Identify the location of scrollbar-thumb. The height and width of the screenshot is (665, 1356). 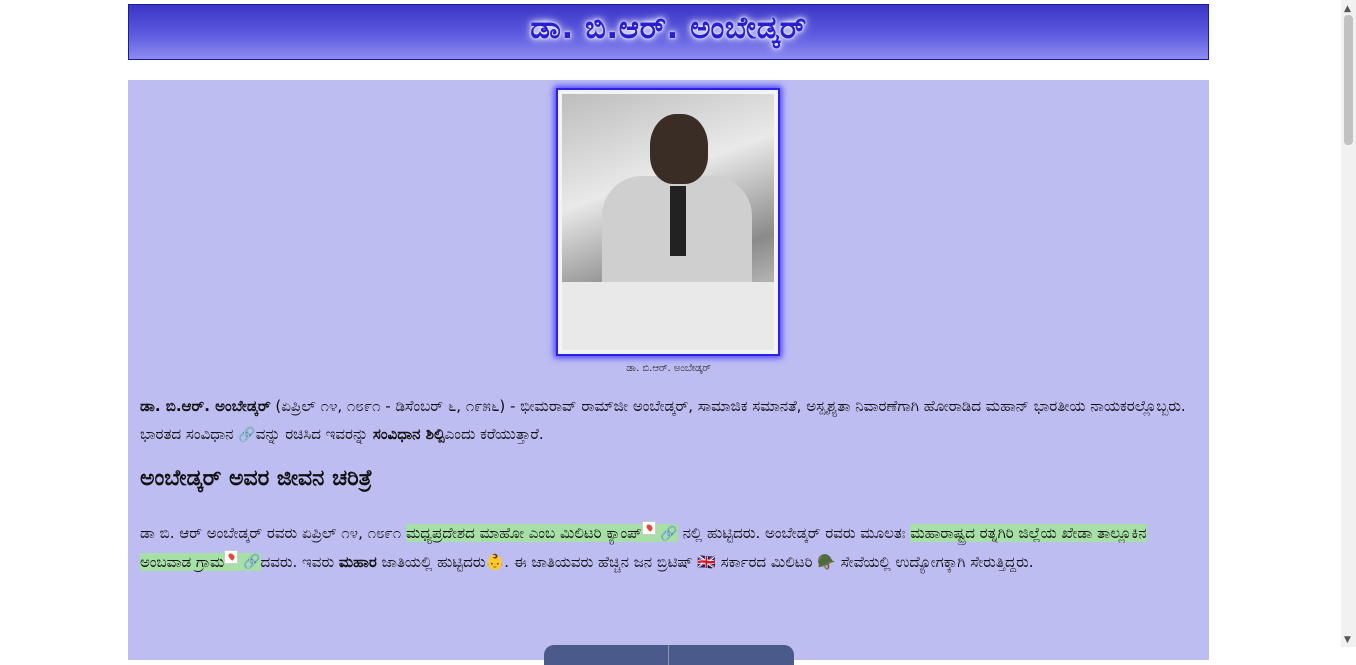
(1348, 80).